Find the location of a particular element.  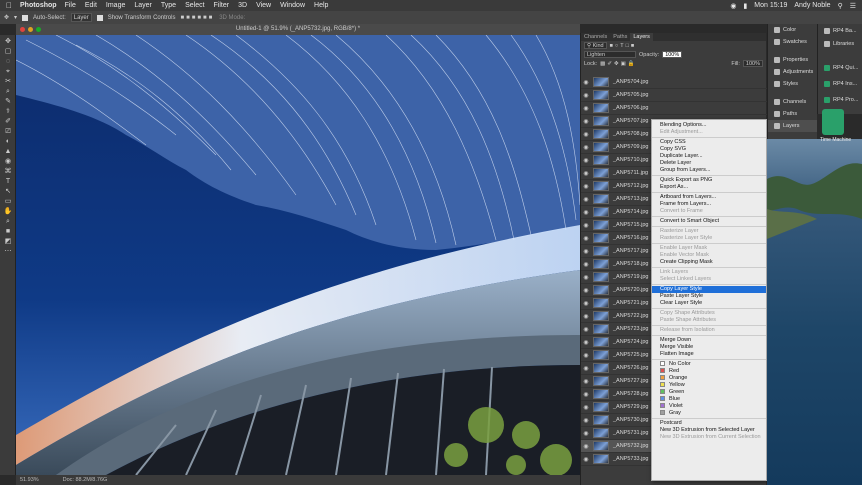

shape-tool-icon: ▭ is located at coordinates (8, 201).